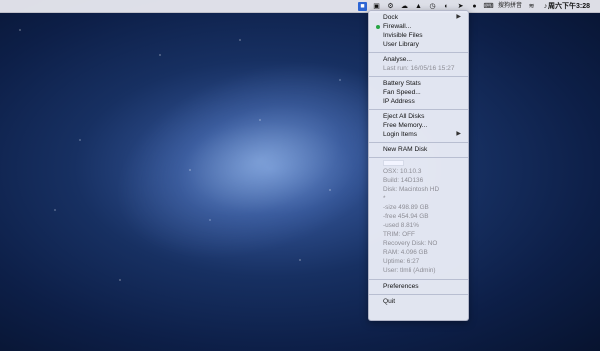 The width and height of the screenshot is (600, 351). What do you see at coordinates (401, 286) in the screenshot?
I see `menu-item-preferences-label: Preferences` at bounding box center [401, 286].